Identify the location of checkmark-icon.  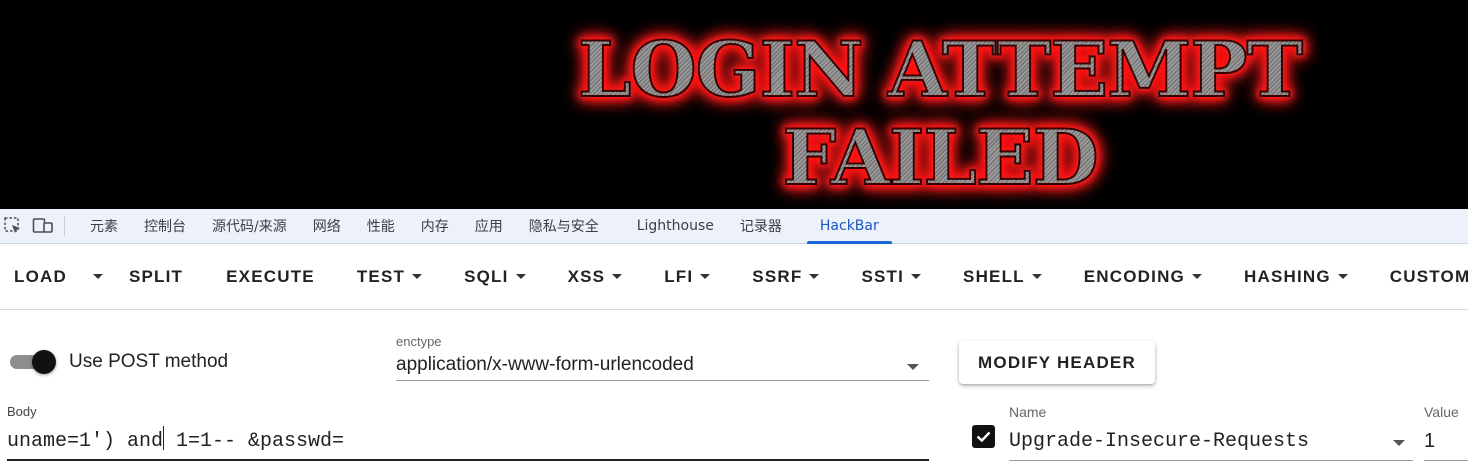
(983, 437).